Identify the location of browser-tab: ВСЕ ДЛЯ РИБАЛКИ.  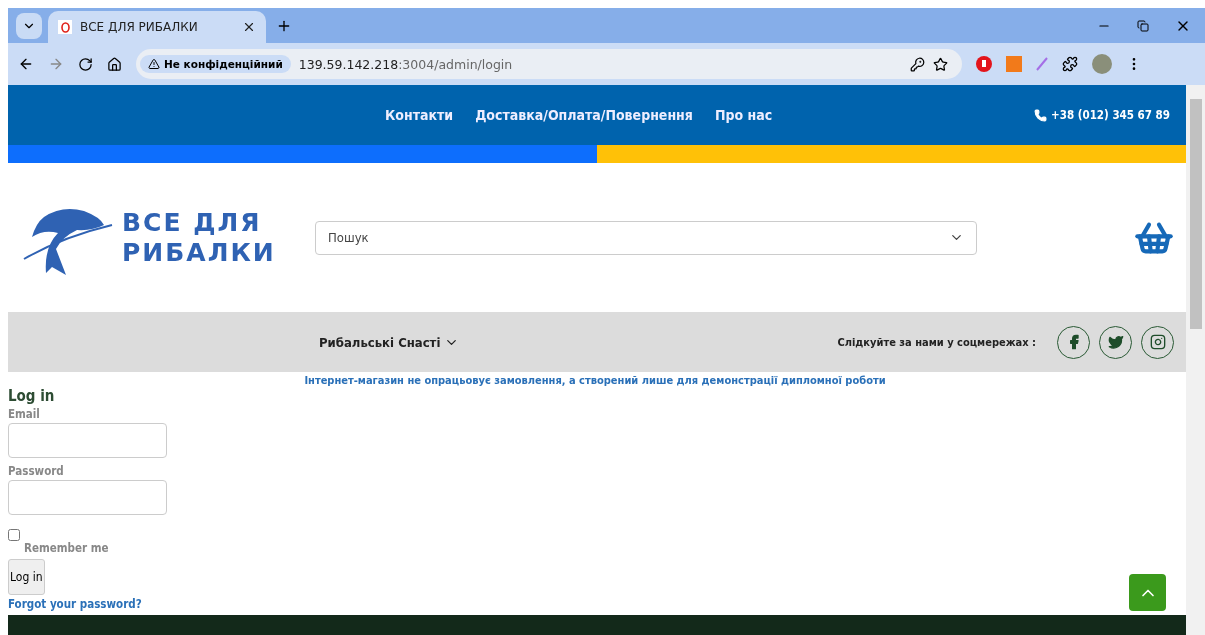
(157, 27).